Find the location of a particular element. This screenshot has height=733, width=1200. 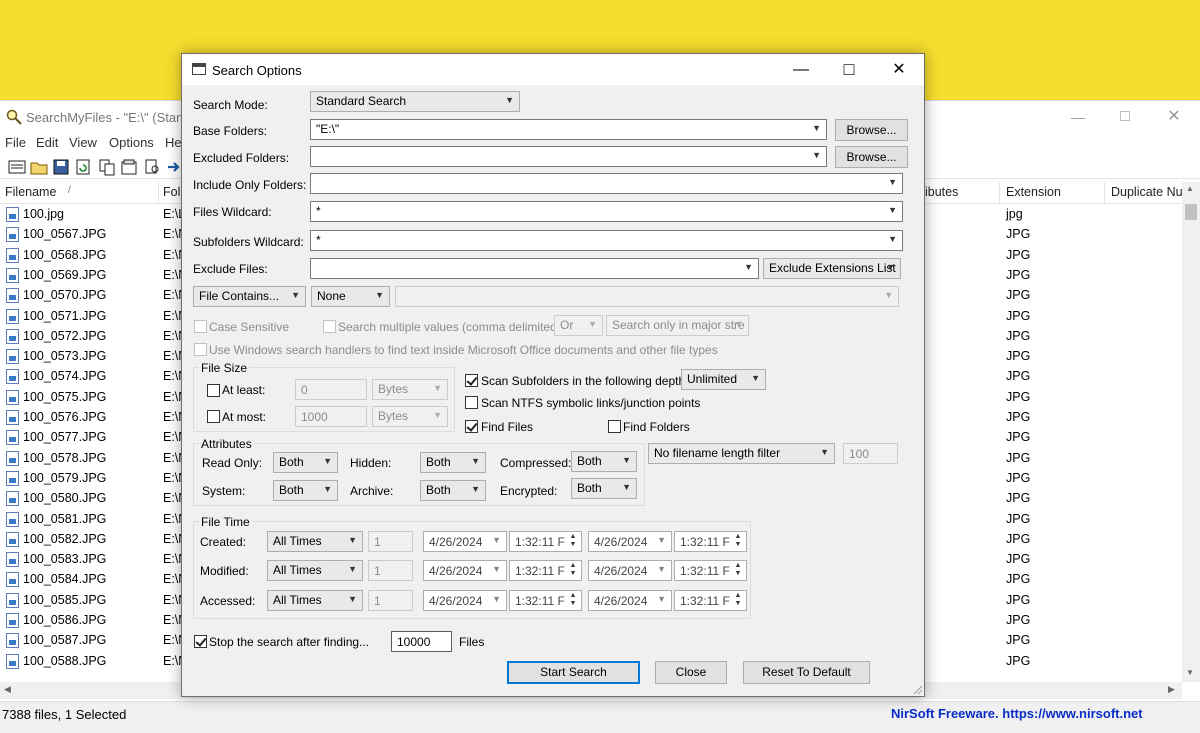

at-least-input: 0 is located at coordinates (331, 389).